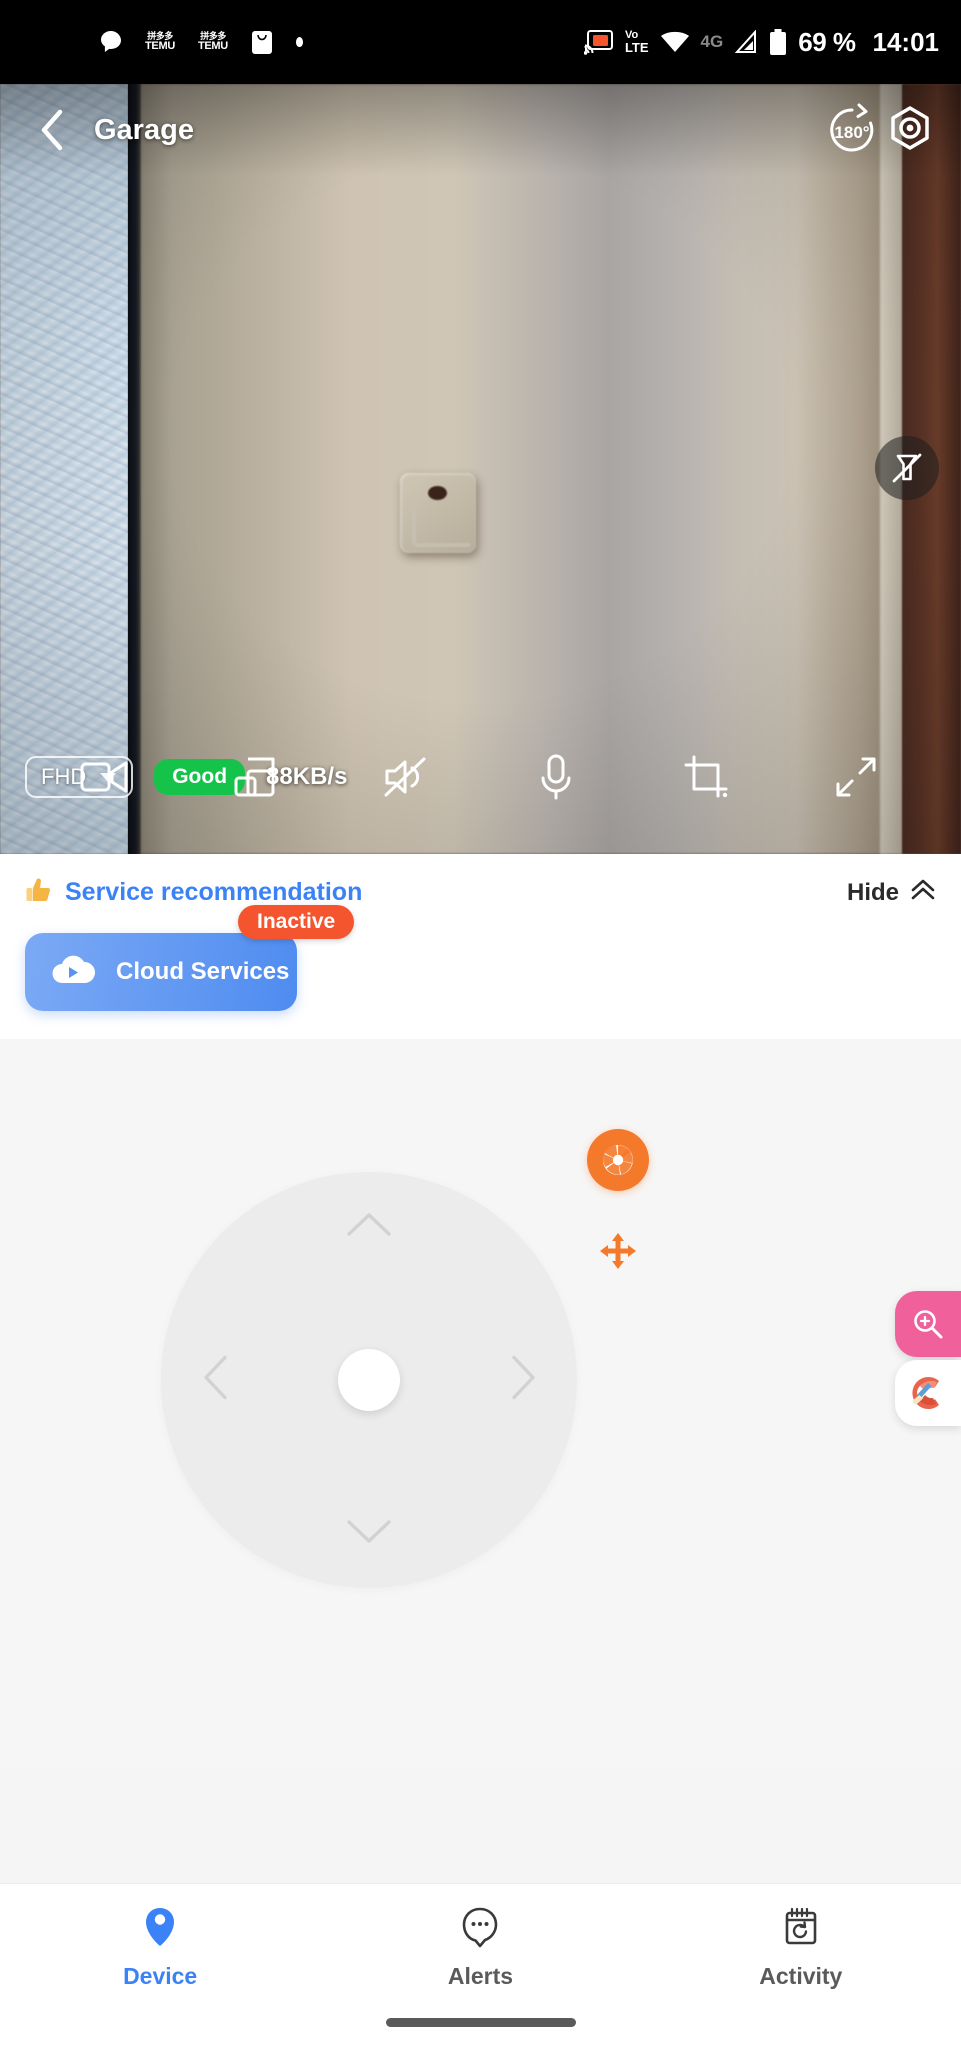 Image resolution: width=961 pixels, height=2048 pixels. I want to click on temu-notification-icon-2: 拼多多 TEMU, so click(212, 41).